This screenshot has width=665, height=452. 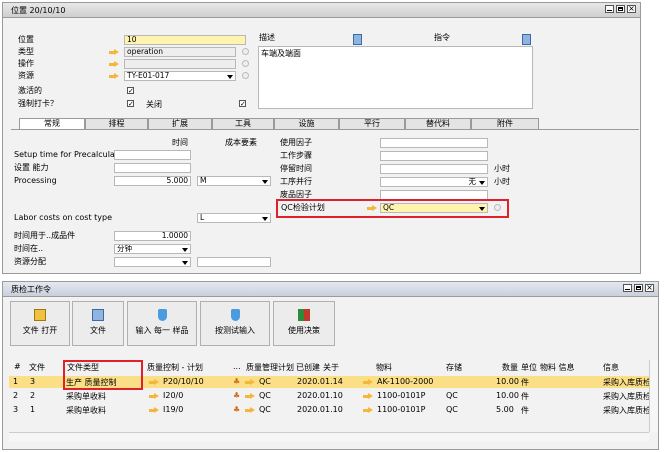 I want to click on decision-icon, so click(x=304, y=315).